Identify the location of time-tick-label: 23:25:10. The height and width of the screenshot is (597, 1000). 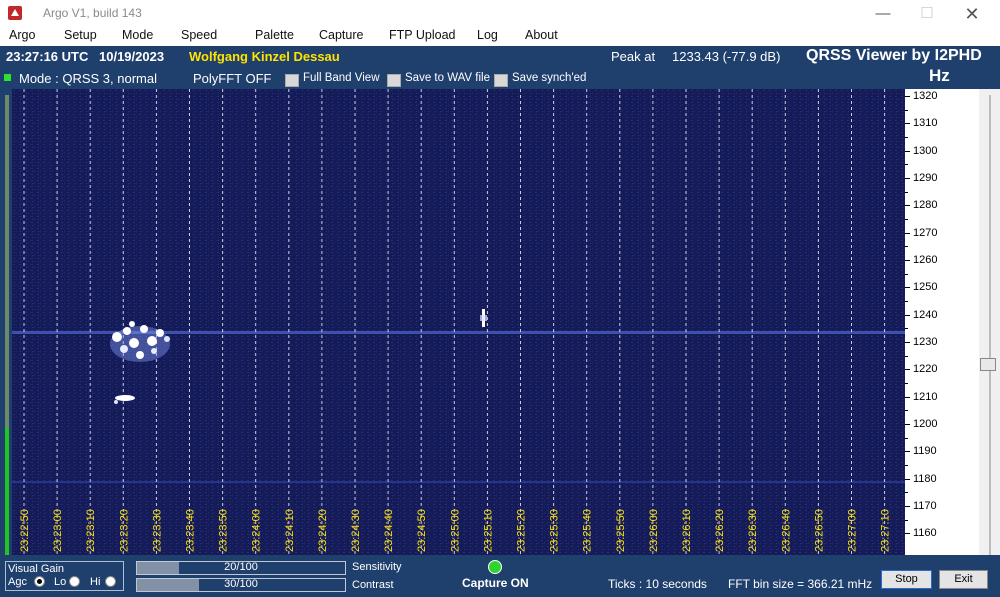
(488, 530).